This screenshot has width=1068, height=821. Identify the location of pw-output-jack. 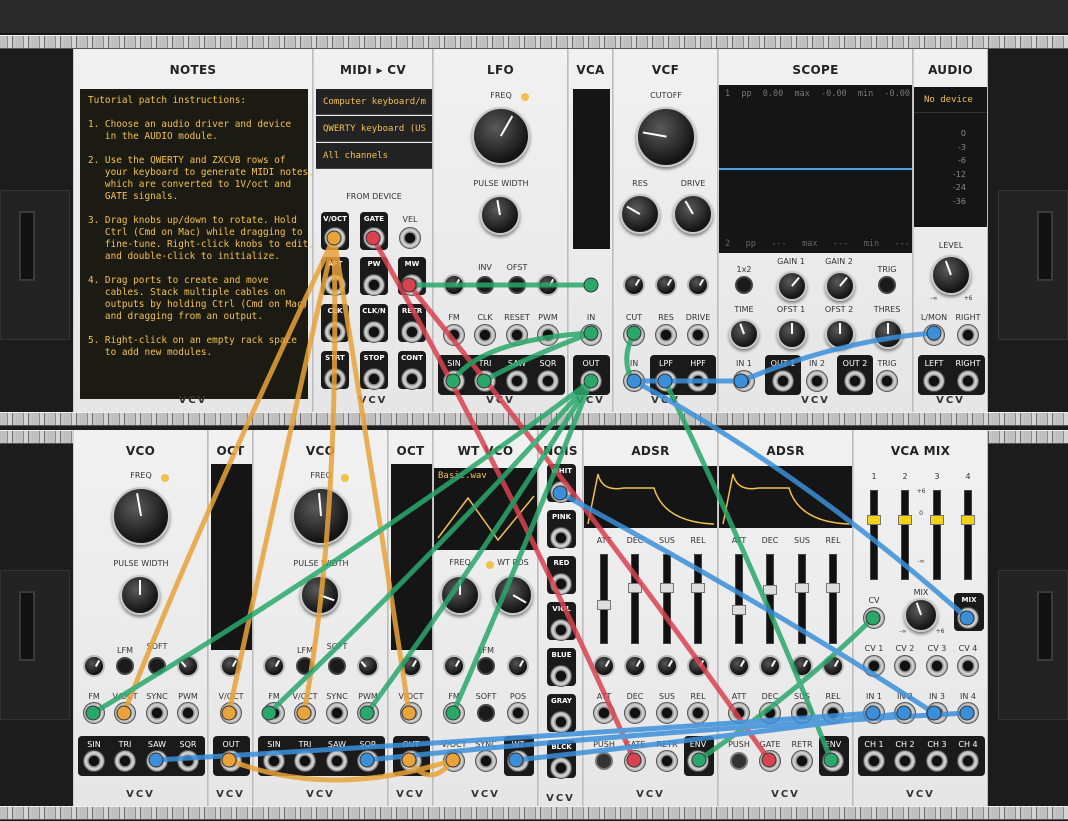
(374, 285).